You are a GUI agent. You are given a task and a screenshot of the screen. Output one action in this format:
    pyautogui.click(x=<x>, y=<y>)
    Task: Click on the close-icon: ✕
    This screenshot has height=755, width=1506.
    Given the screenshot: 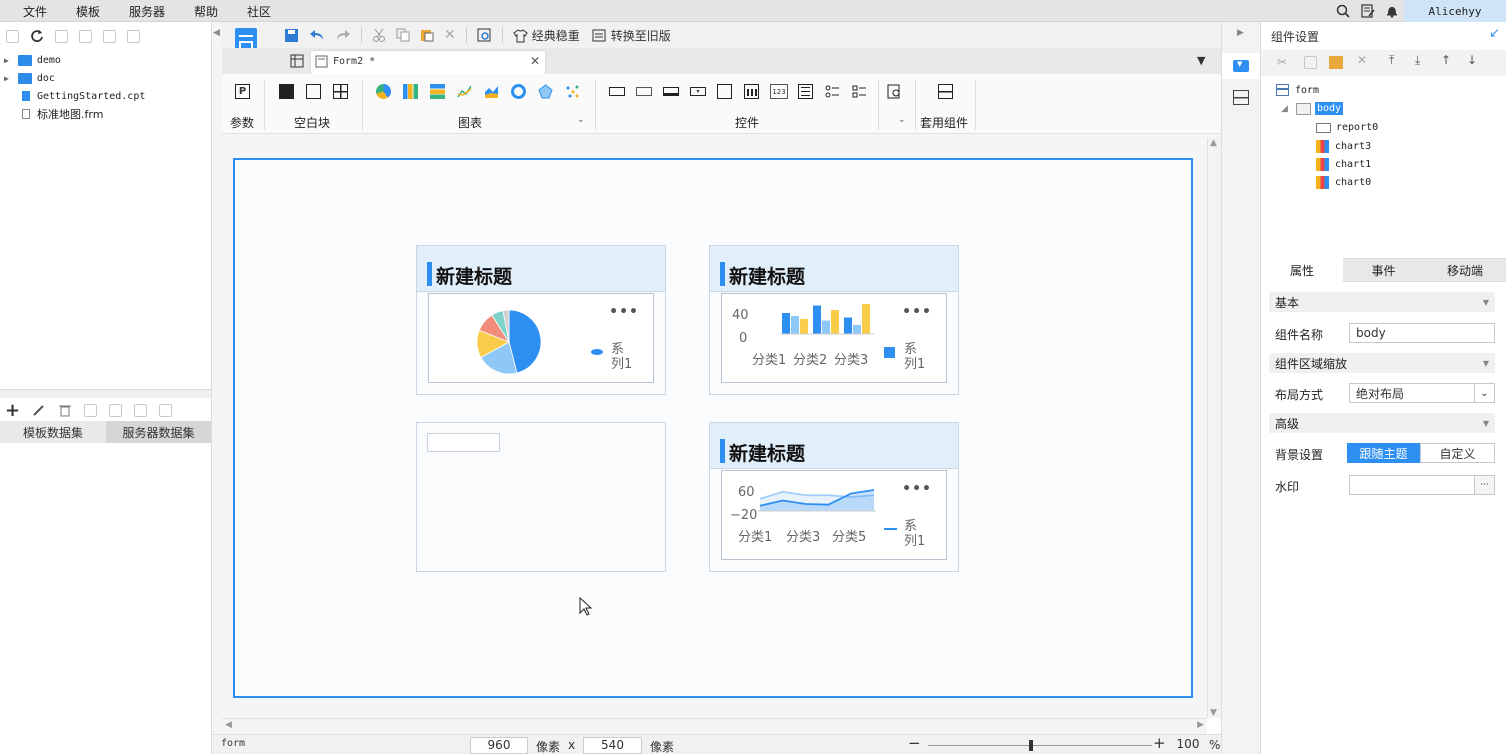 What is the action you would take?
    pyautogui.click(x=450, y=35)
    